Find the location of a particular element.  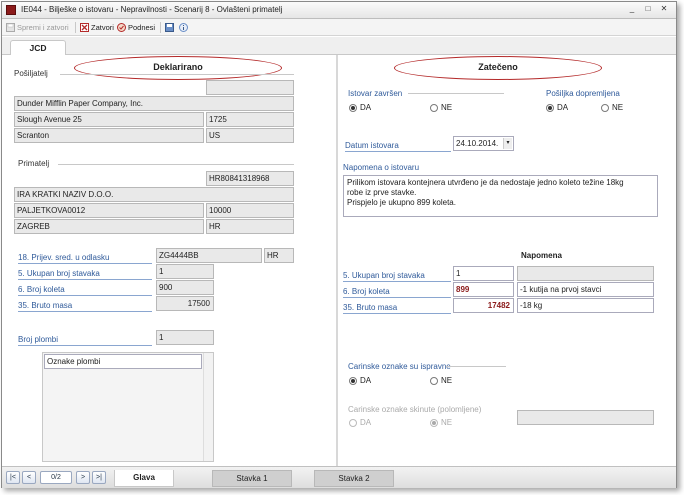

seals-removed-yes-radio: DA is located at coordinates (360, 422).